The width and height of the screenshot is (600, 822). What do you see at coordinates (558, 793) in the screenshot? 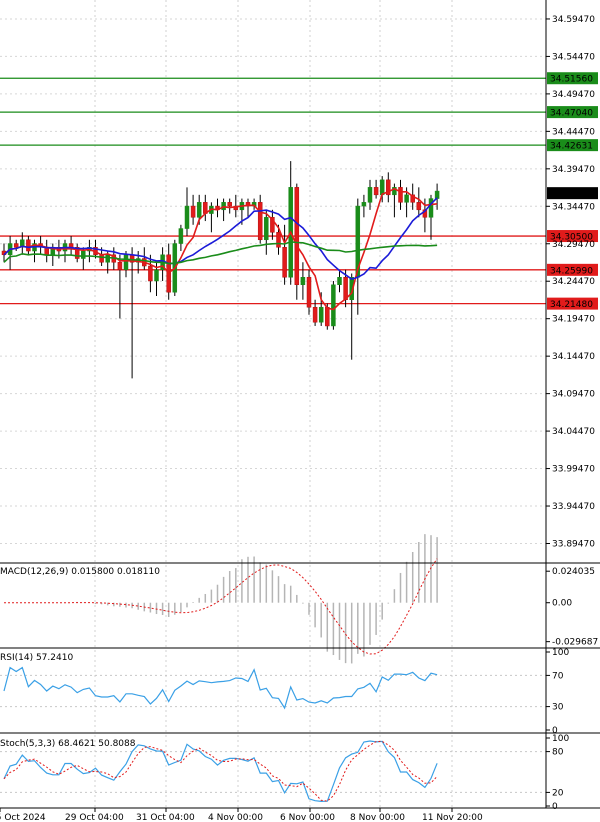
I see `stoch-tick-label: 20` at bounding box center [558, 793].